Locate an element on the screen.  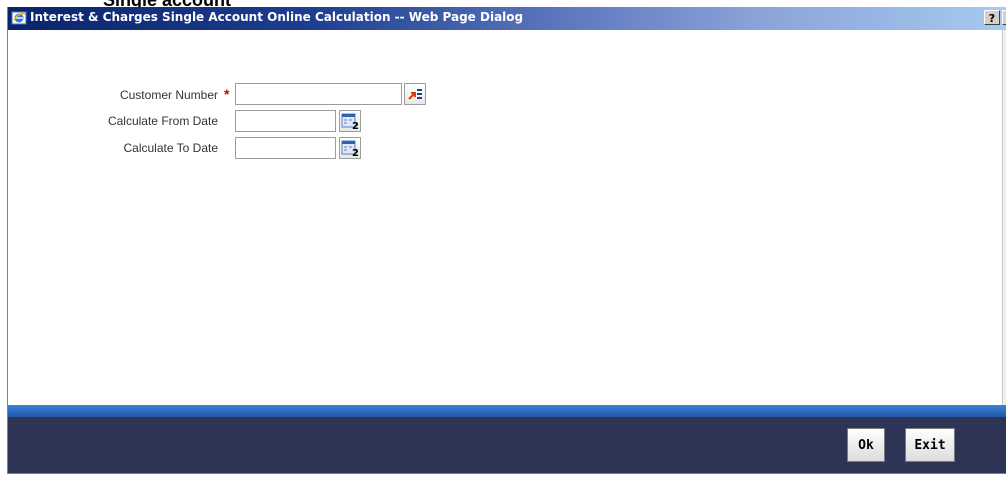
ok-button: Ok is located at coordinates (866, 445).